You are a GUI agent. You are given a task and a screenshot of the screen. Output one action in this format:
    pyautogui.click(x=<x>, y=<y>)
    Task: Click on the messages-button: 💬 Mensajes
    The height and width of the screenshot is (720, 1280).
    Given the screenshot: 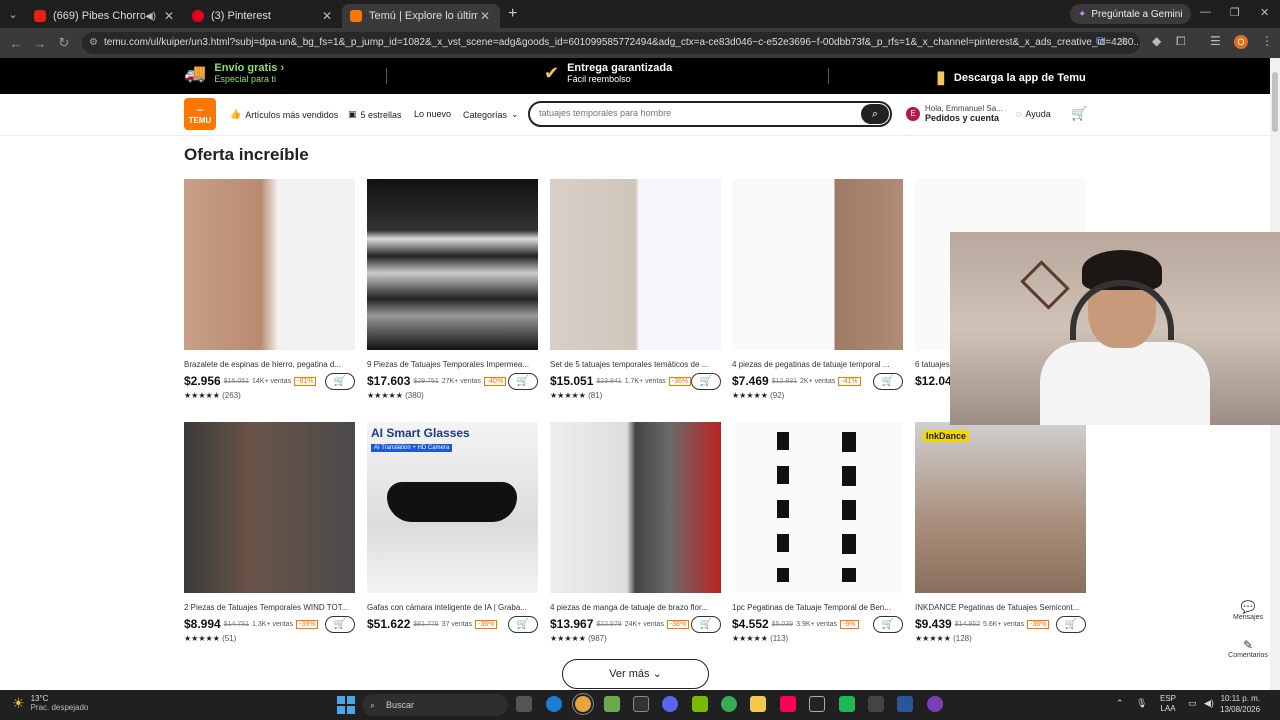 What is the action you would take?
    pyautogui.click(x=1248, y=610)
    